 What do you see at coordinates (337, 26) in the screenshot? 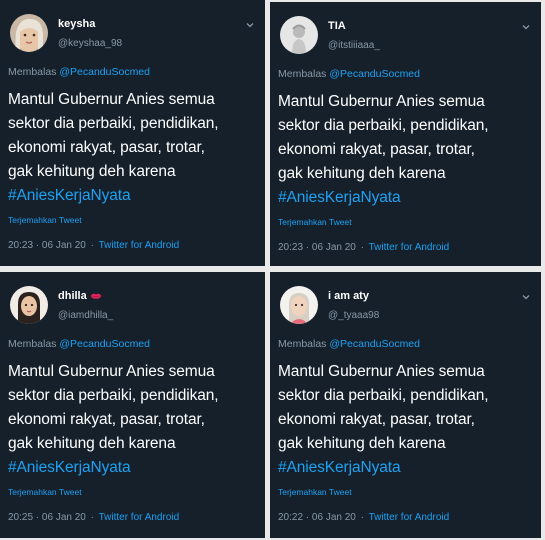
I see `display-name: TIA` at bounding box center [337, 26].